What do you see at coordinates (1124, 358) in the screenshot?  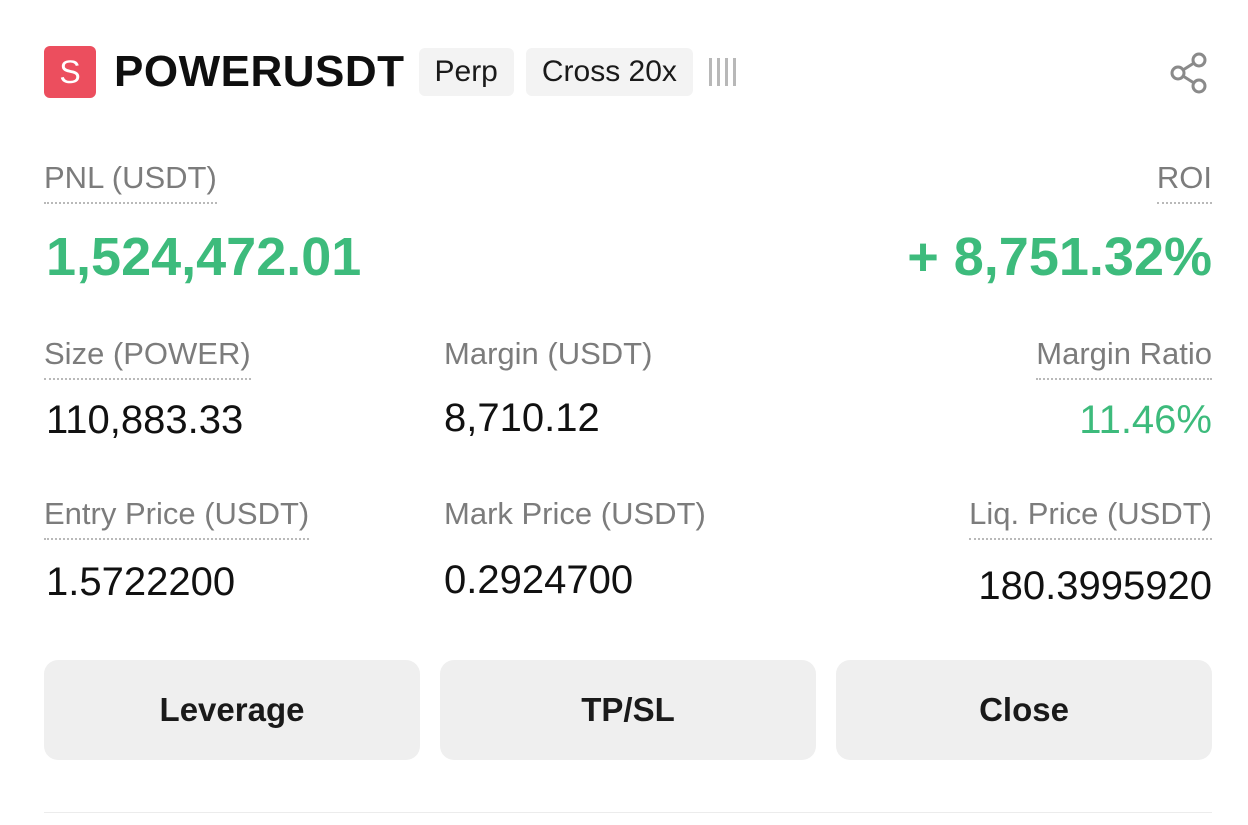 I see `margin-ratio-label: Margin Ratio` at bounding box center [1124, 358].